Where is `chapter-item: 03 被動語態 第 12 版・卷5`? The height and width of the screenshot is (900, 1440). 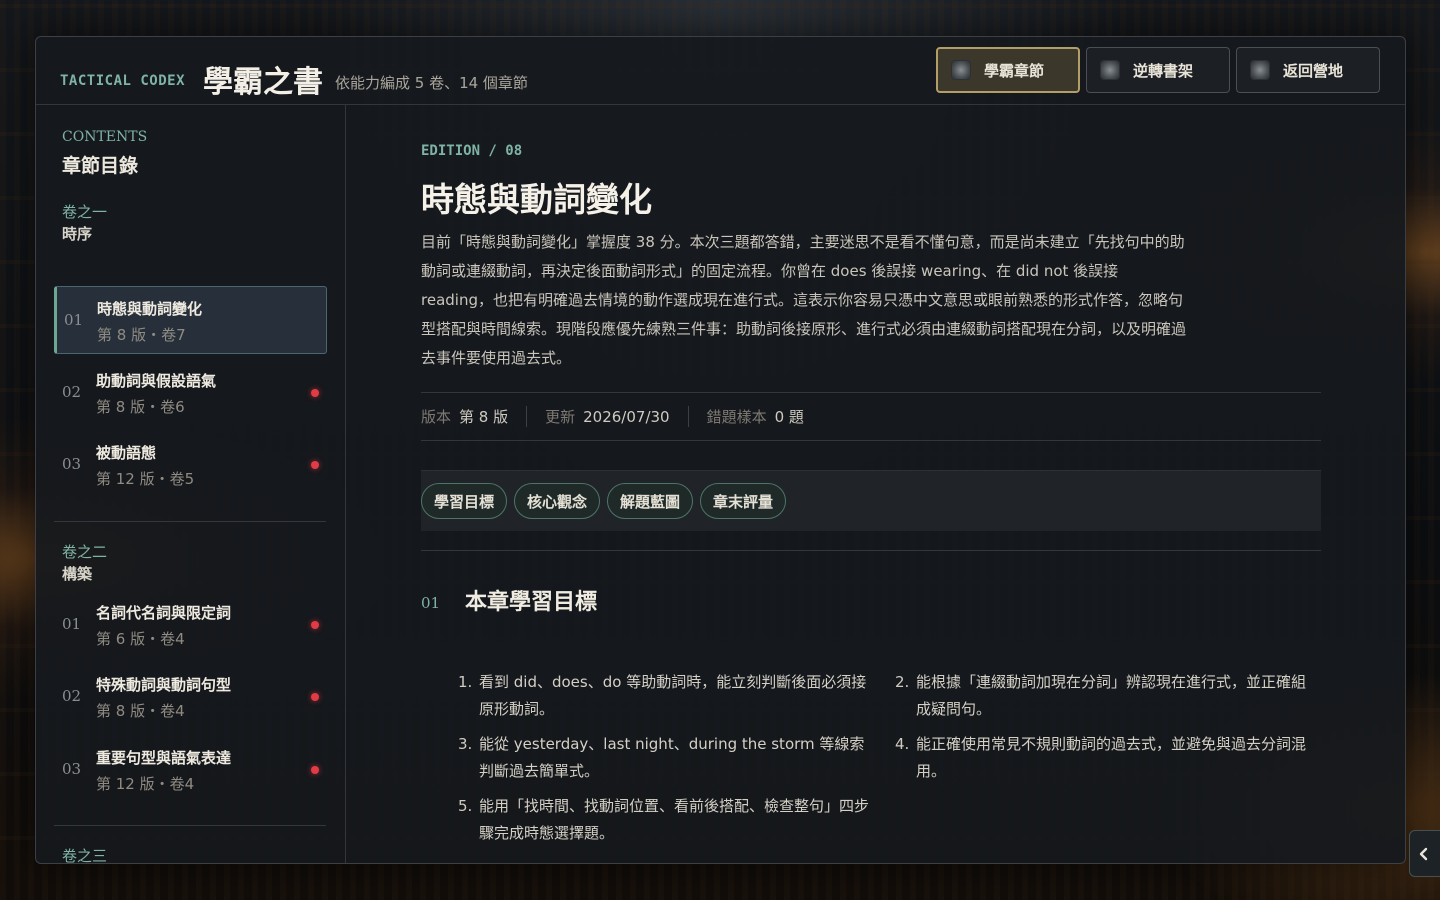 chapter-item: 03 被動語態 第 12 版・卷5 is located at coordinates (190, 465).